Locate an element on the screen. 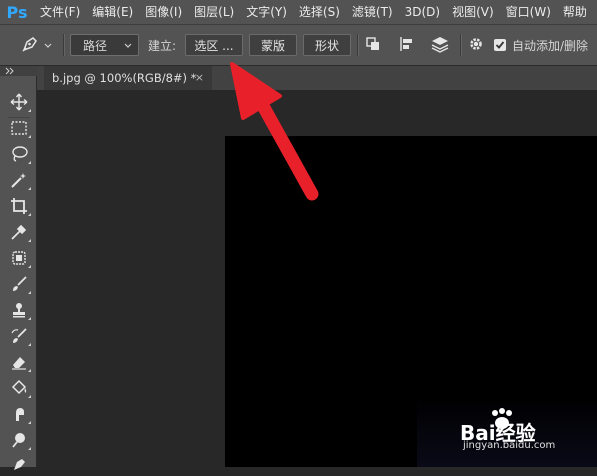  baidu-watermark: Bai经验 is located at coordinates (518, 425).